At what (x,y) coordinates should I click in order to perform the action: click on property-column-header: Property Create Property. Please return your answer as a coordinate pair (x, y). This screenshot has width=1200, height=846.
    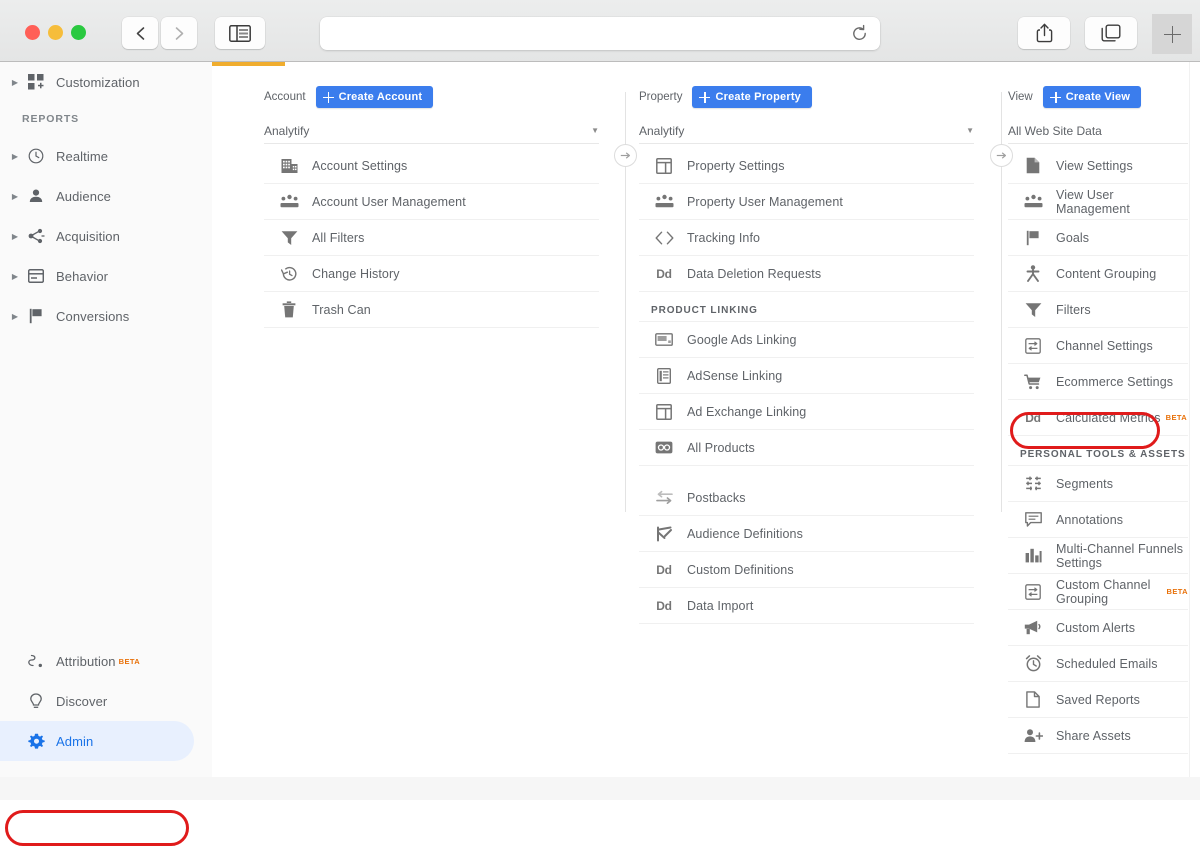
    Looking at the image, I should click on (806, 97).